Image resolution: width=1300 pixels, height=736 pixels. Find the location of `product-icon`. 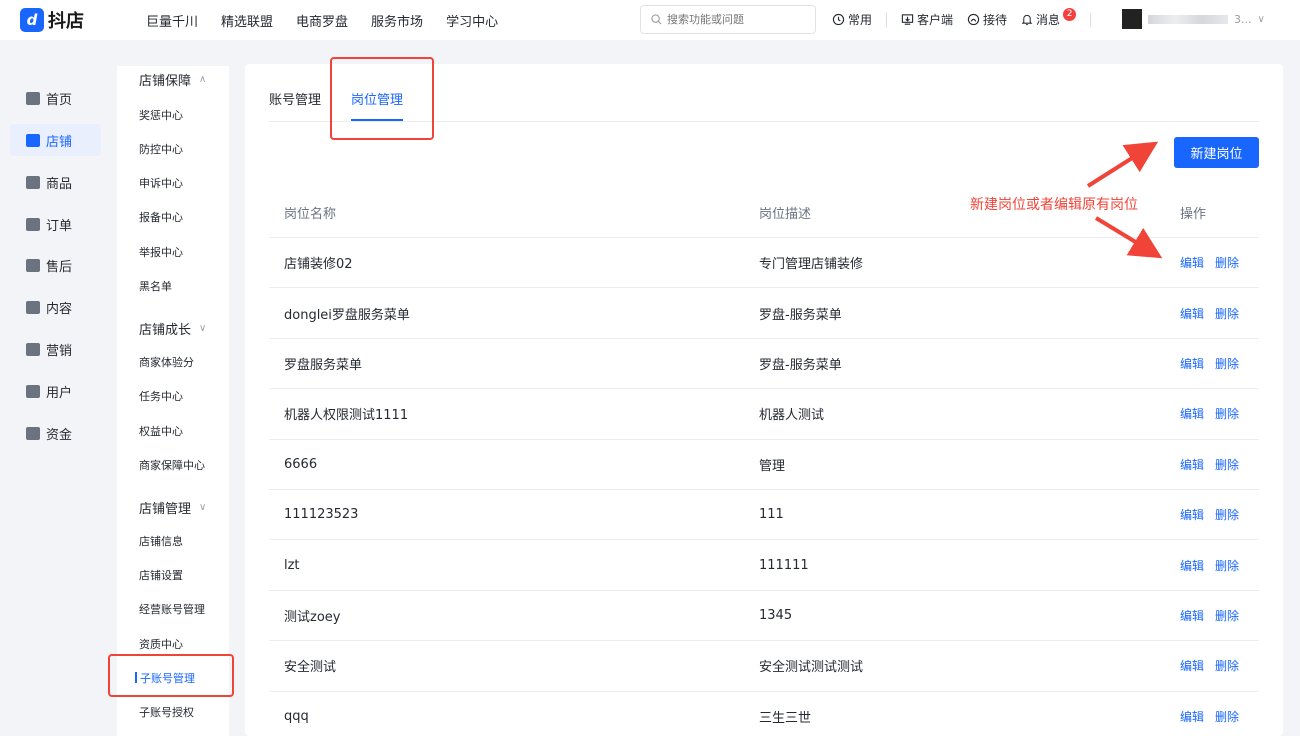

product-icon is located at coordinates (33, 182).